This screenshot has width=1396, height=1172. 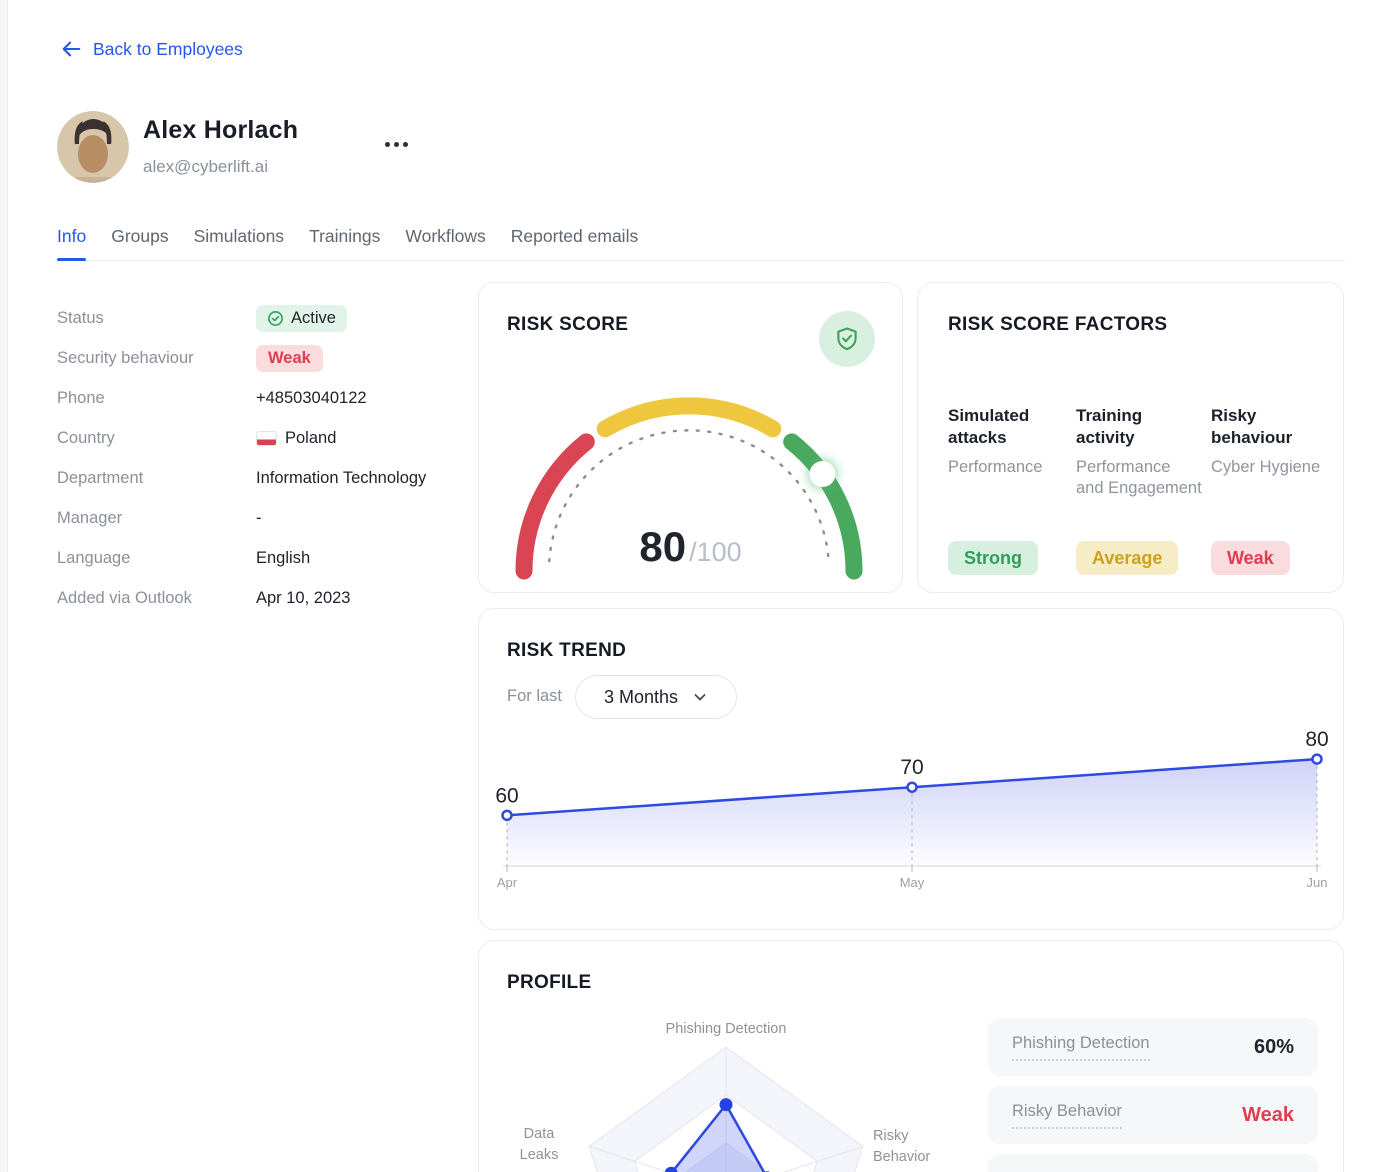 I want to click on risk-factors-title: RISK SCORE FACTORS, so click(x=1058, y=324).